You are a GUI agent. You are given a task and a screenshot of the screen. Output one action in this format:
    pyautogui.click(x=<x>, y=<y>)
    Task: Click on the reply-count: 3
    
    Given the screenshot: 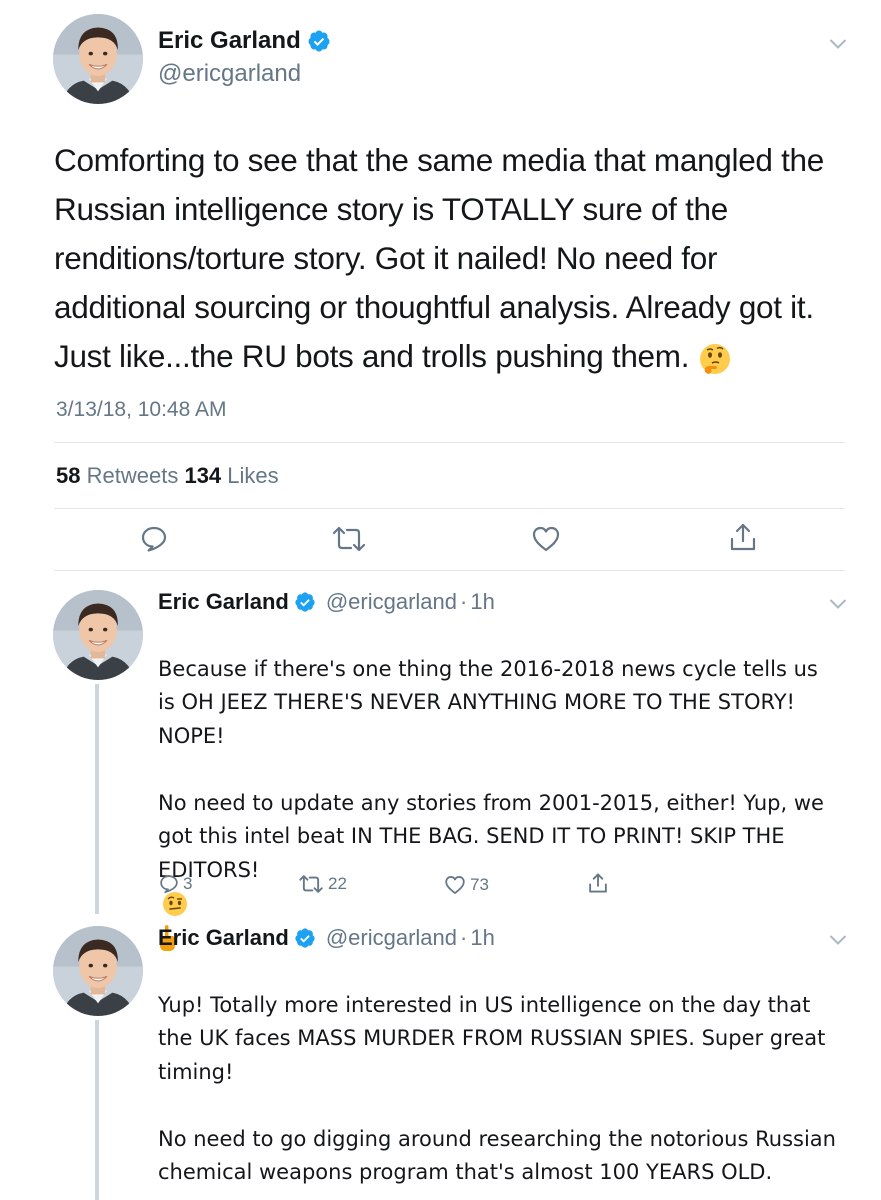 What is the action you would take?
    pyautogui.click(x=188, y=883)
    